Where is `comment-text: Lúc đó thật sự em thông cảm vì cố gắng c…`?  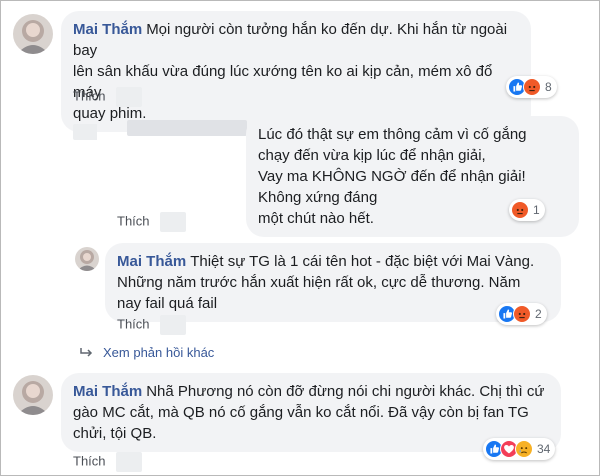
comment-text: Lúc đó thật sự em thông cảm vì cố gắng c… is located at coordinates (392, 176).